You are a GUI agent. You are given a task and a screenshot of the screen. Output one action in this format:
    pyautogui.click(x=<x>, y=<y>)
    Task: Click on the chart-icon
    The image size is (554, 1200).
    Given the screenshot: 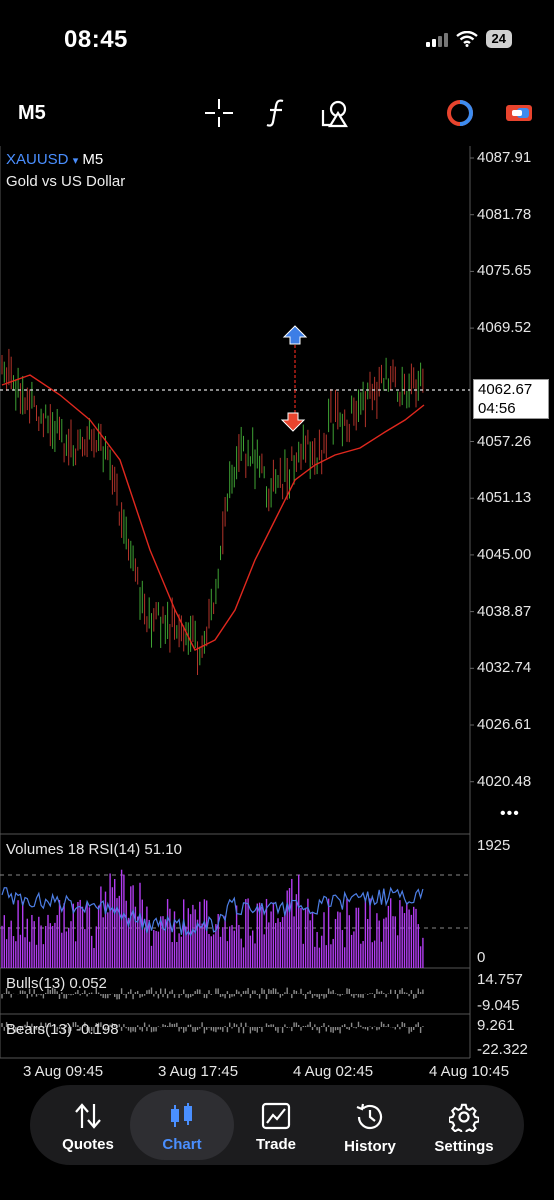 What is the action you would take?
    pyautogui.click(x=181, y=1115)
    